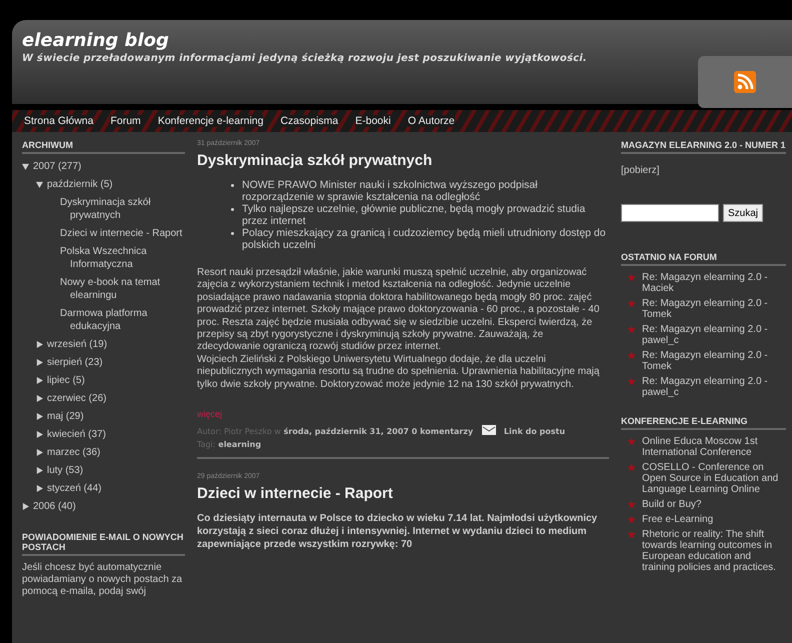 The height and width of the screenshot is (643, 792). What do you see at coordinates (122, 320) in the screenshot?
I see `archive-post-link: Darmowa platforma edukacyjna` at bounding box center [122, 320].